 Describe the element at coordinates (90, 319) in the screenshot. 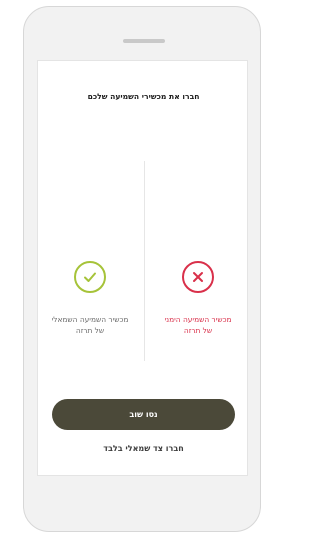

I see `left-device-label-line1: מכשיר השמיעה השמאלי` at that location.